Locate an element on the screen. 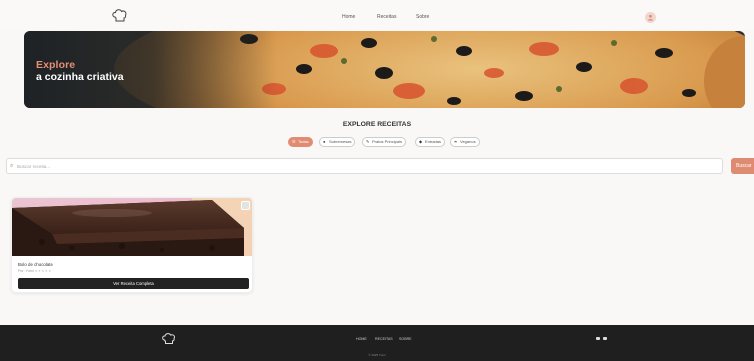 The width and height of the screenshot is (754, 361). footer-about-link: SOBRE is located at coordinates (405, 339).